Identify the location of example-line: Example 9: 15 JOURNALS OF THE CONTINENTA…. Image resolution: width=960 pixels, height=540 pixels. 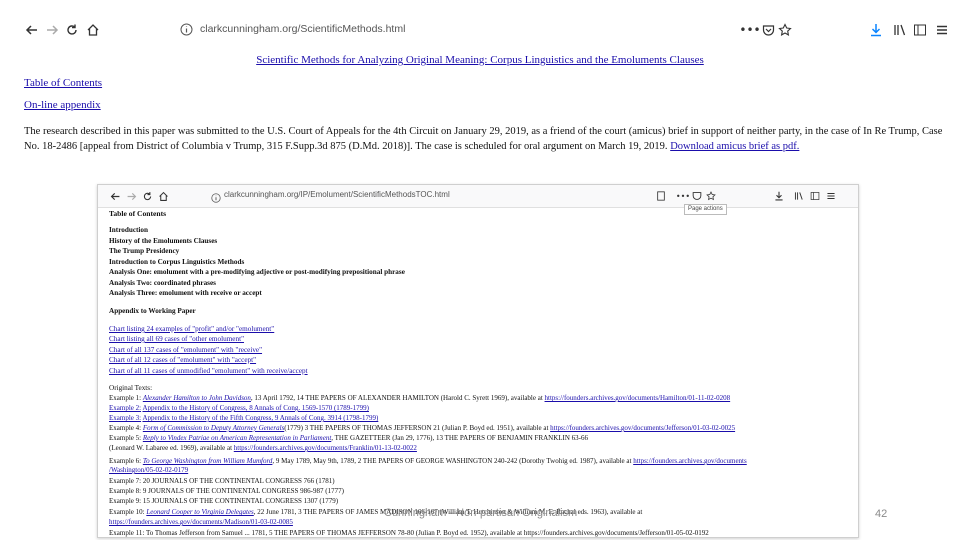
(224, 501).